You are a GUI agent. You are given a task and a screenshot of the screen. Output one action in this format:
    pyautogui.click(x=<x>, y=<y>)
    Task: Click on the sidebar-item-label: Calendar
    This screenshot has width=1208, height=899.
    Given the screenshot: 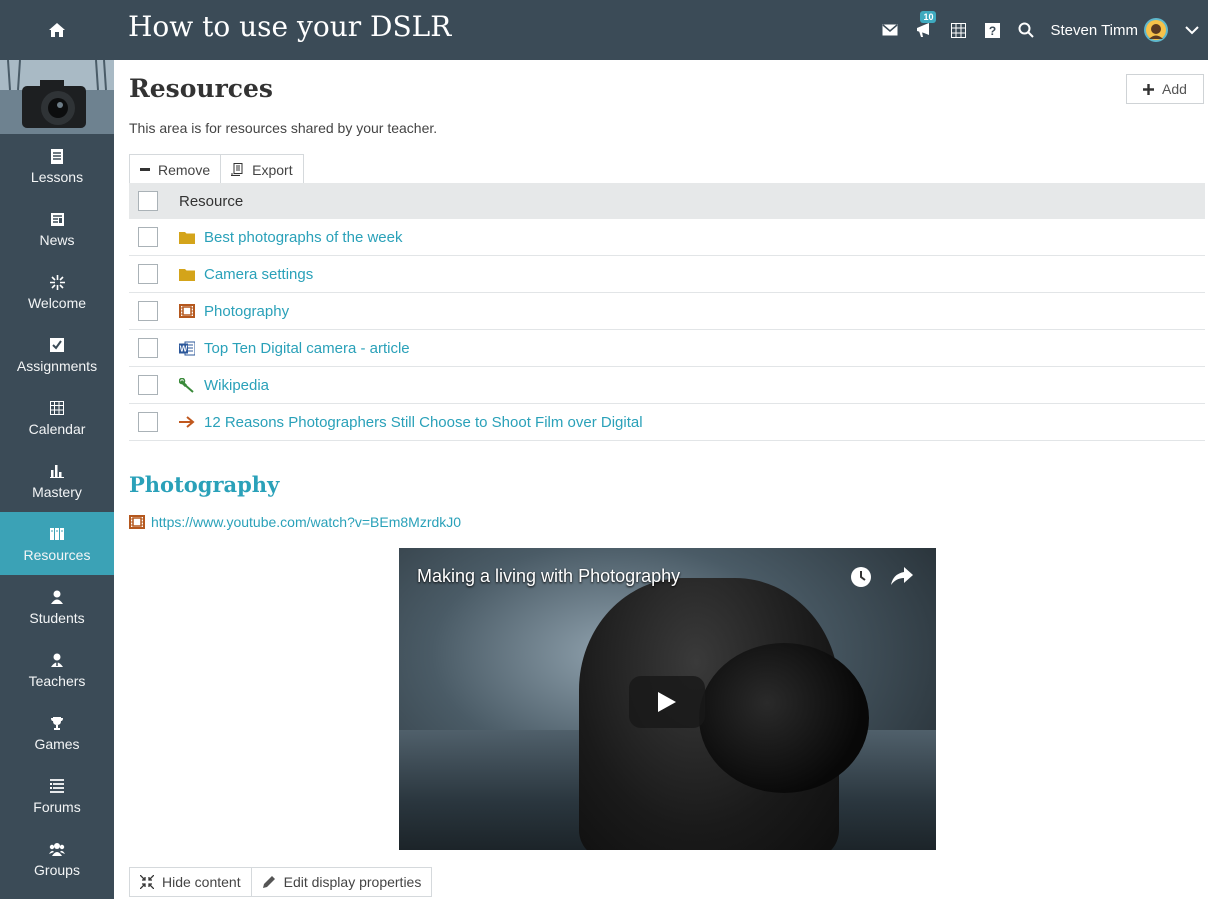 What is the action you would take?
    pyautogui.click(x=57, y=429)
    